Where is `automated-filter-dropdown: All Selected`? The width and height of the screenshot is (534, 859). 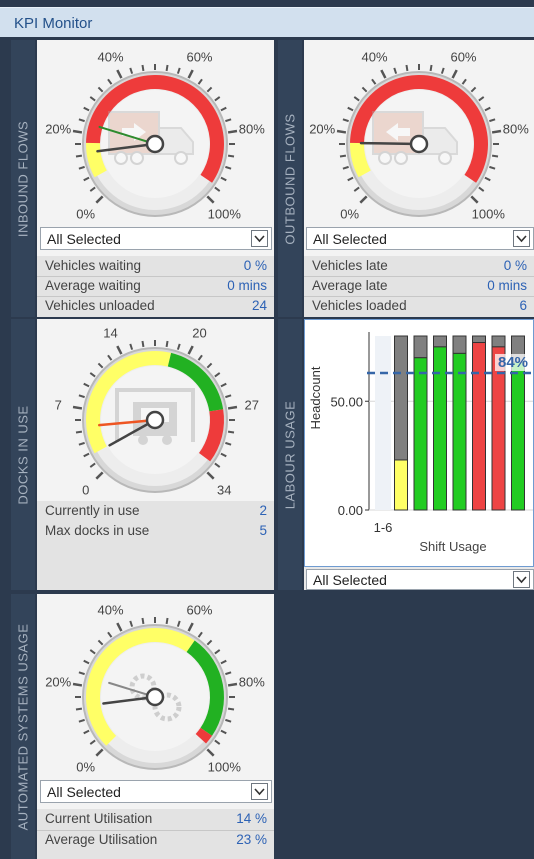 automated-filter-dropdown: All Selected is located at coordinates (156, 791).